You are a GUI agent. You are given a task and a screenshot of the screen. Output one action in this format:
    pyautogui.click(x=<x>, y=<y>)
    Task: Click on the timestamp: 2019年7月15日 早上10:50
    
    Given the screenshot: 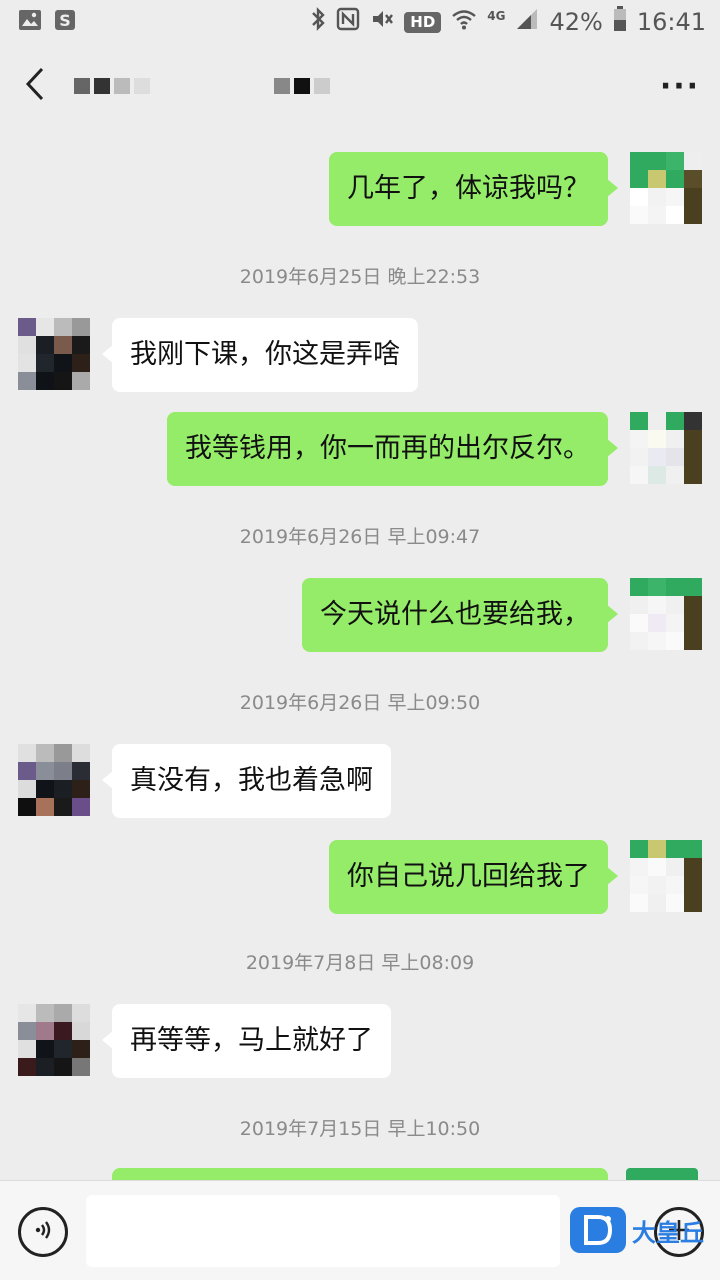 What is the action you would take?
    pyautogui.click(x=360, y=1129)
    